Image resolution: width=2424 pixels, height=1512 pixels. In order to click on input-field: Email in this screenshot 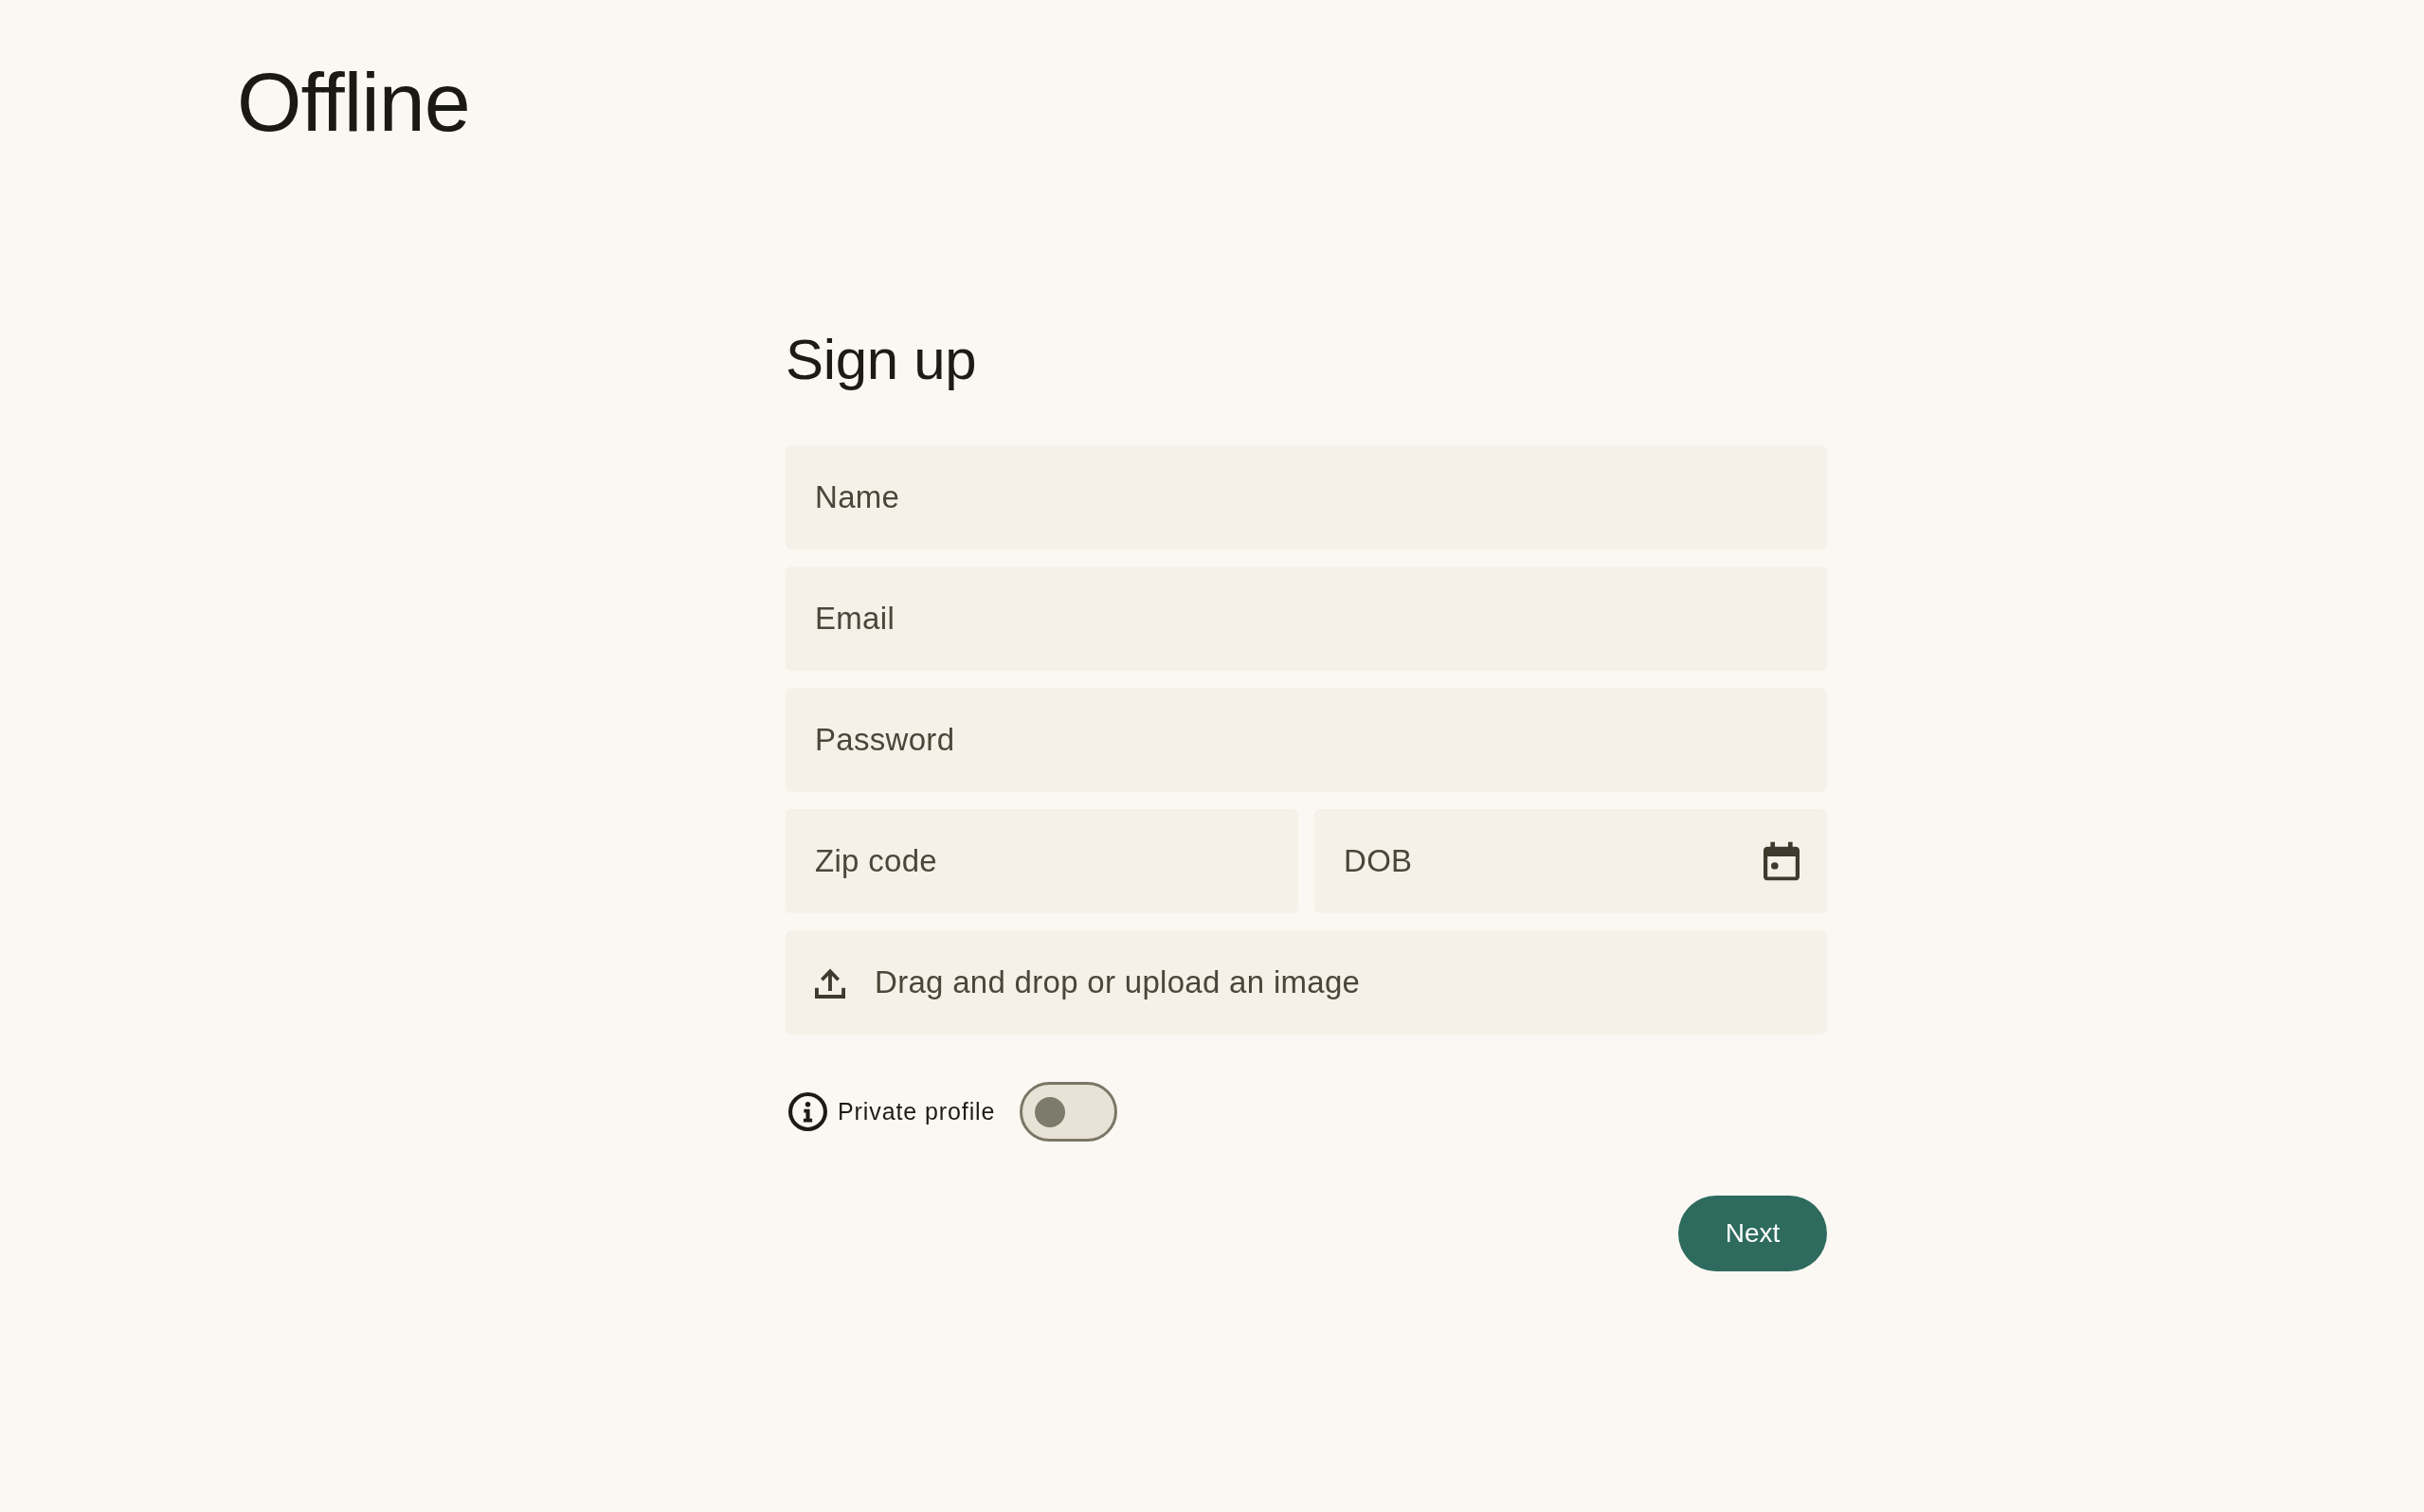, I will do `click(1306, 619)`.